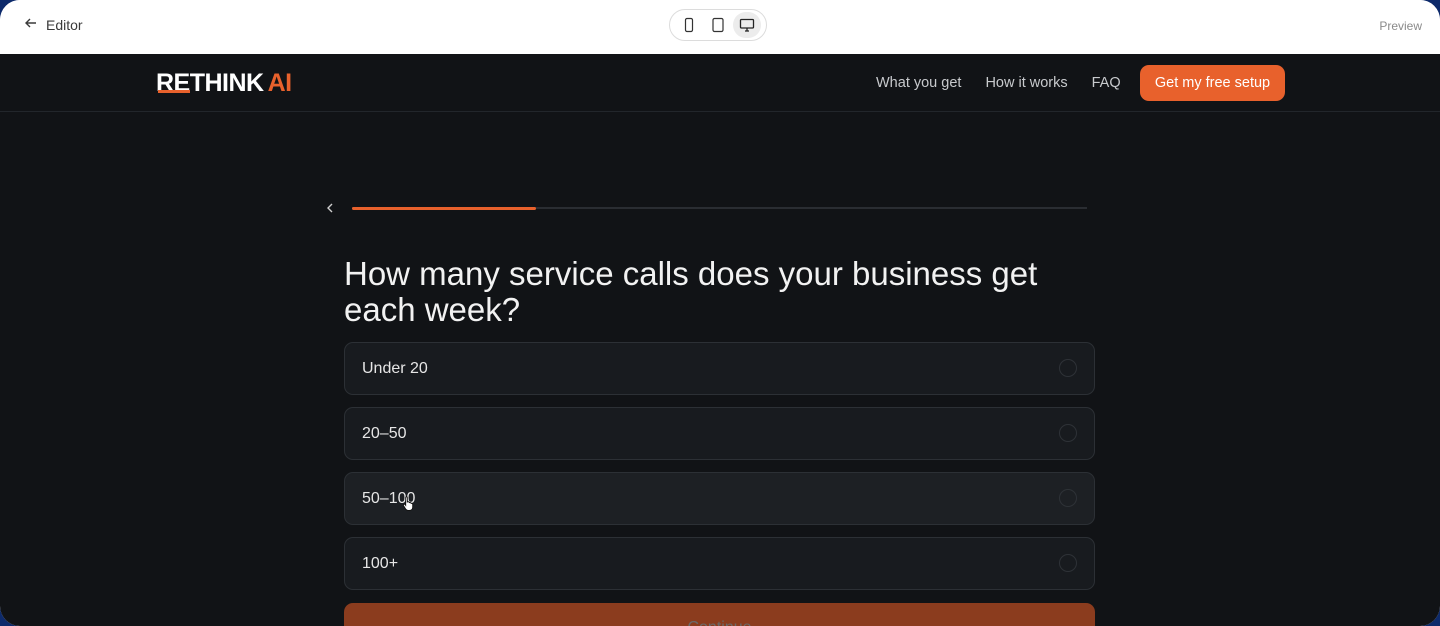  I want to click on device-tablet-button, so click(718, 25).